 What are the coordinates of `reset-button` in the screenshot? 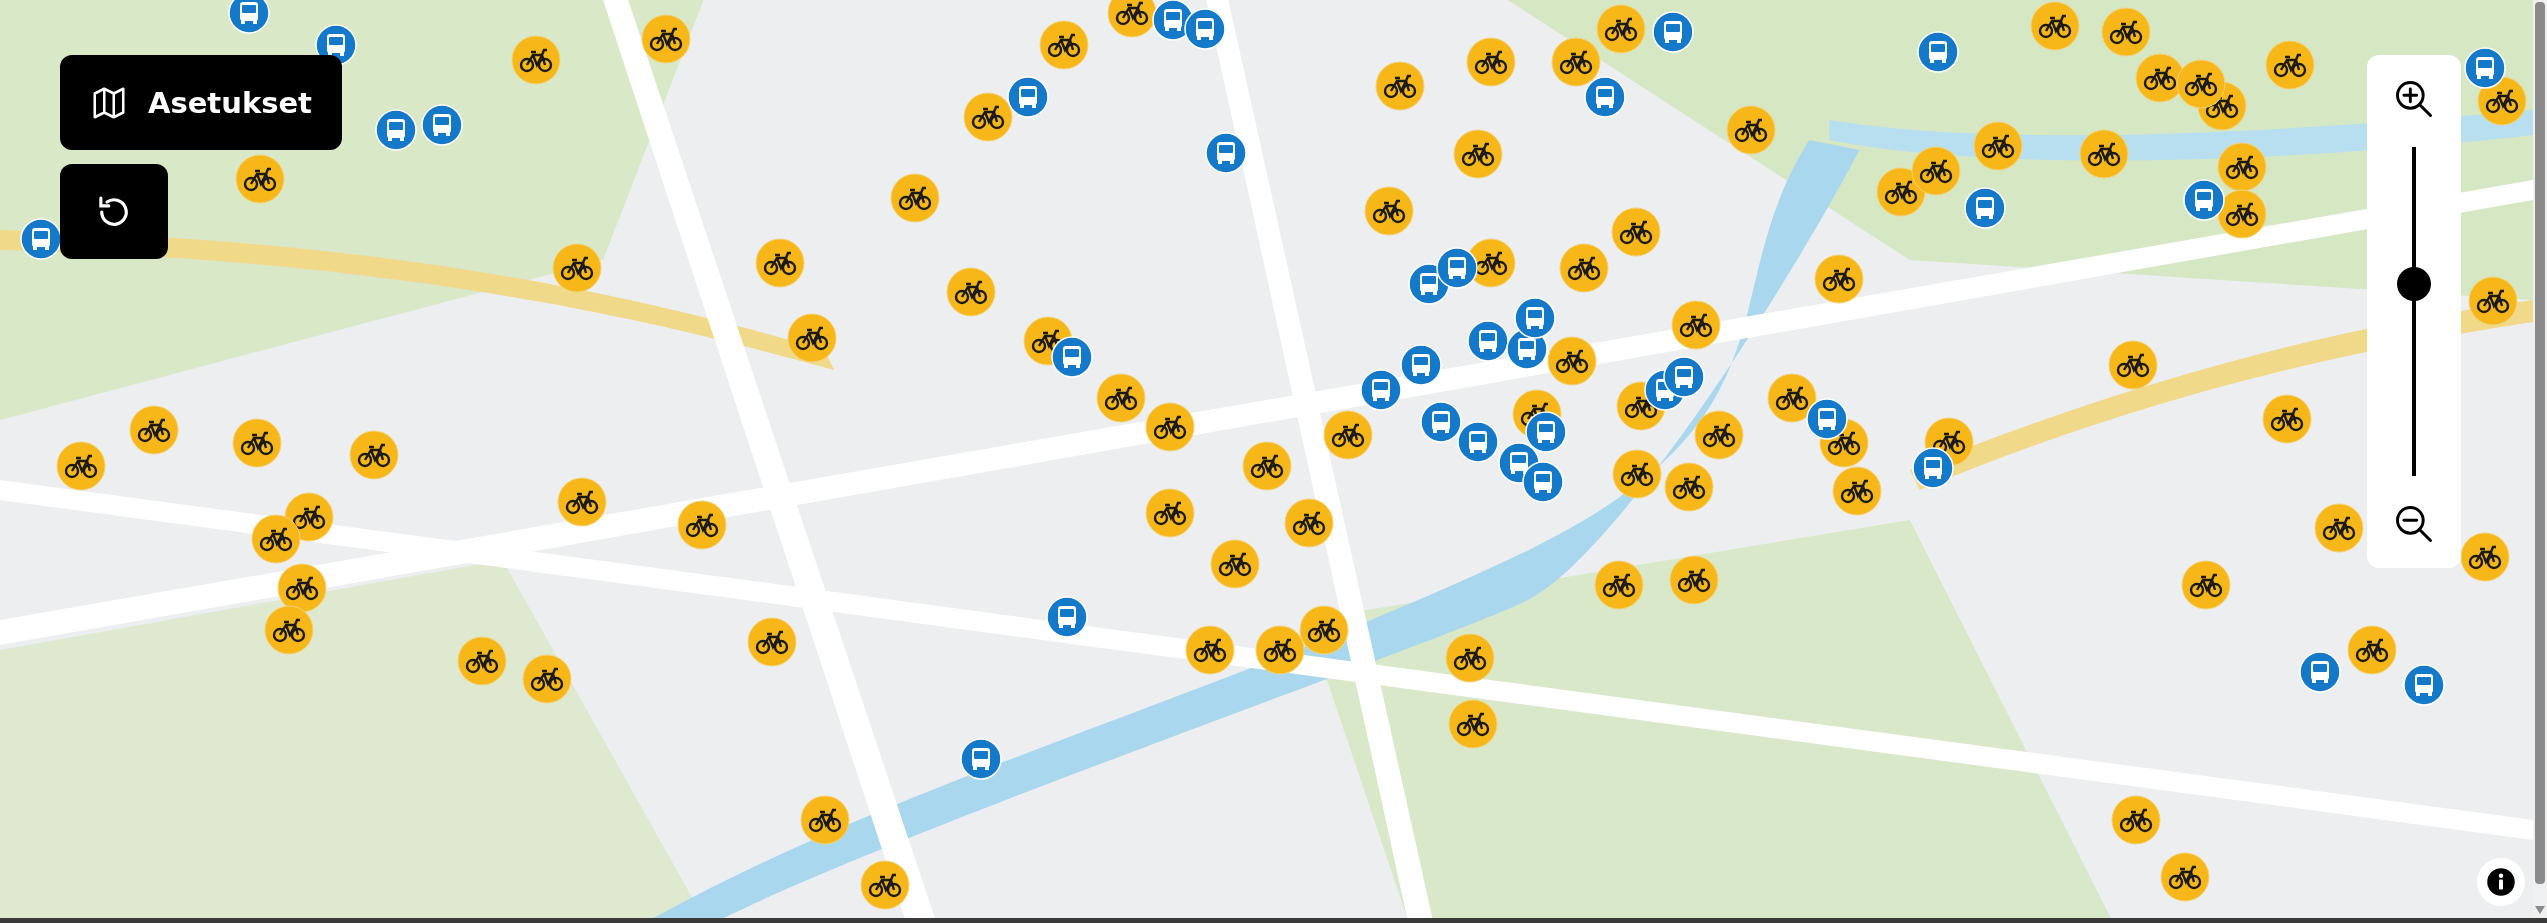 It's located at (114, 211).